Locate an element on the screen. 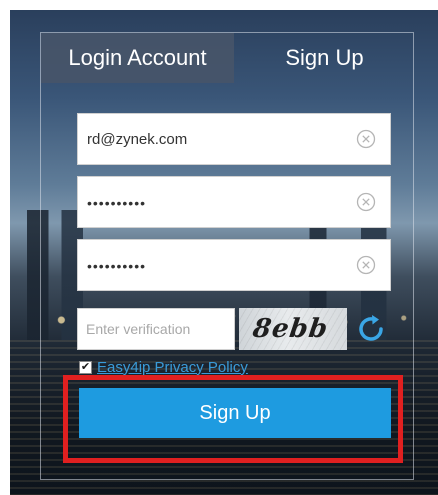 The width and height of the screenshot is (438, 495). privacy-agreement: ✔ Easy4ip Privacy Policy is located at coordinates (163, 367).